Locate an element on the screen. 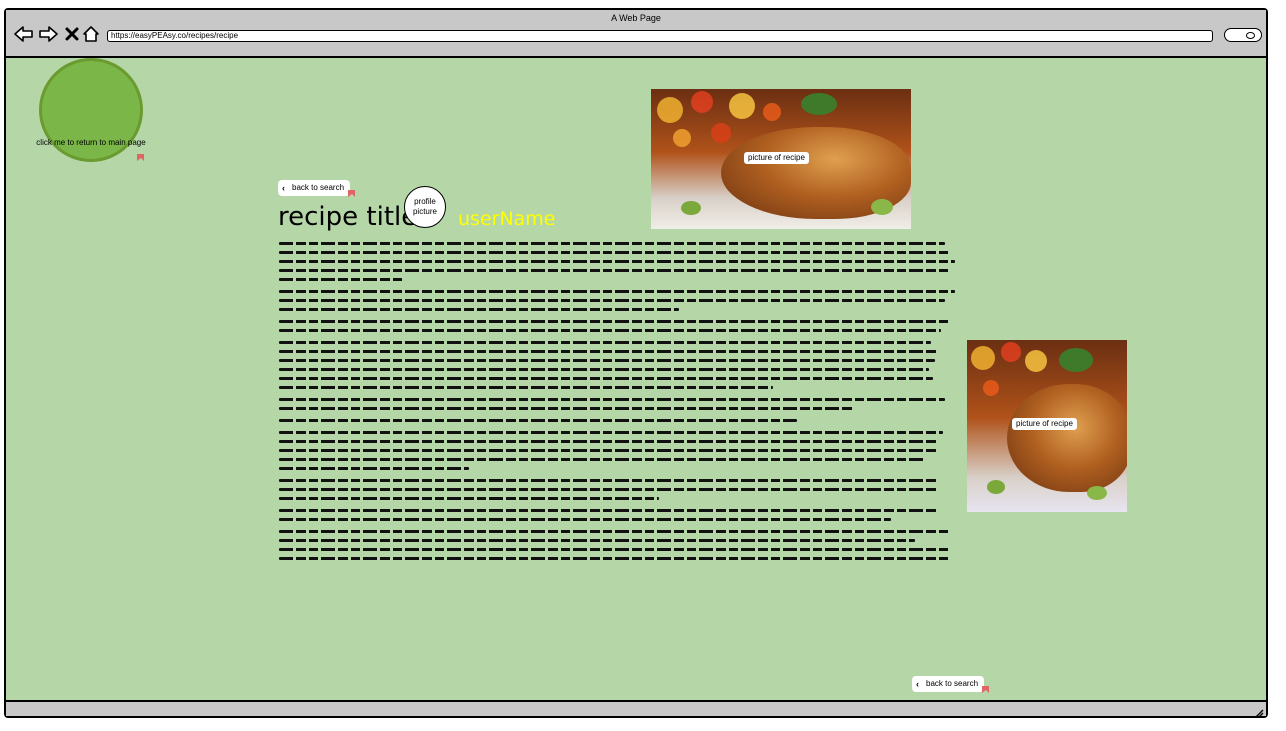 The height and width of the screenshot is (731, 1286). close-icon is located at coordinates (72, 34).